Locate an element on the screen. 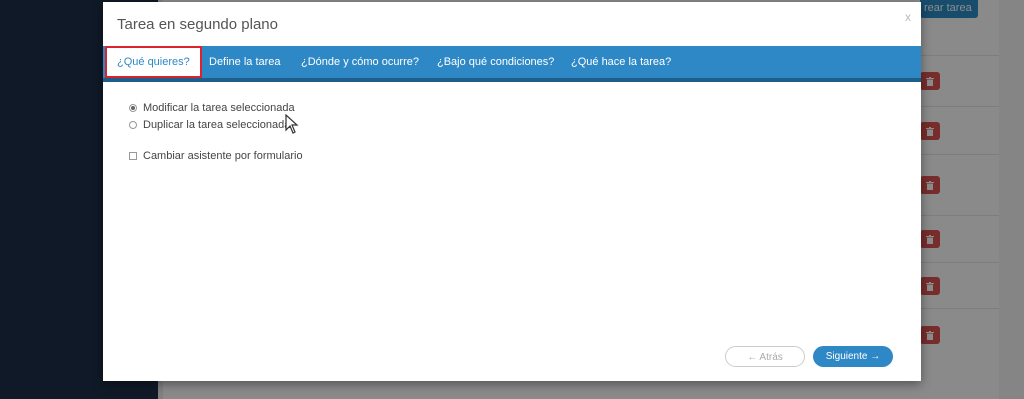 The image size is (1024, 399). tab-bajo-que-condiciones: ¿Bajo qué condiciones? is located at coordinates (495, 62).